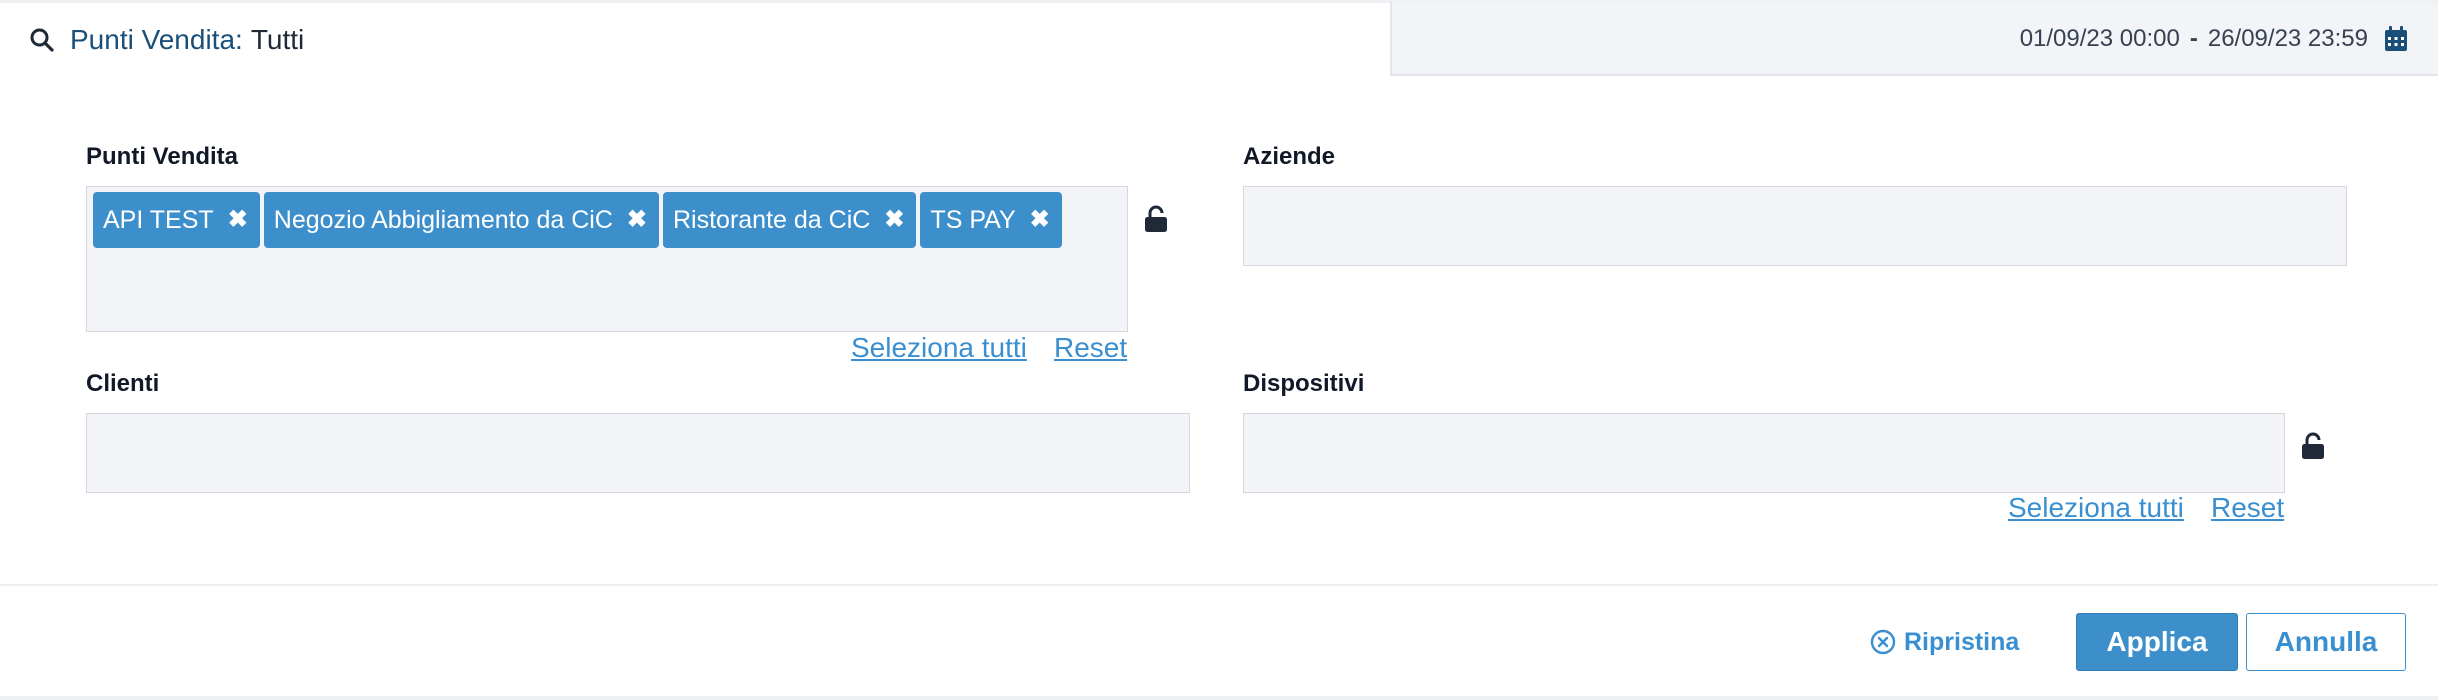 This screenshot has height=700, width=2438. I want to click on dispositivi-label: Dispositivi, so click(1304, 383).